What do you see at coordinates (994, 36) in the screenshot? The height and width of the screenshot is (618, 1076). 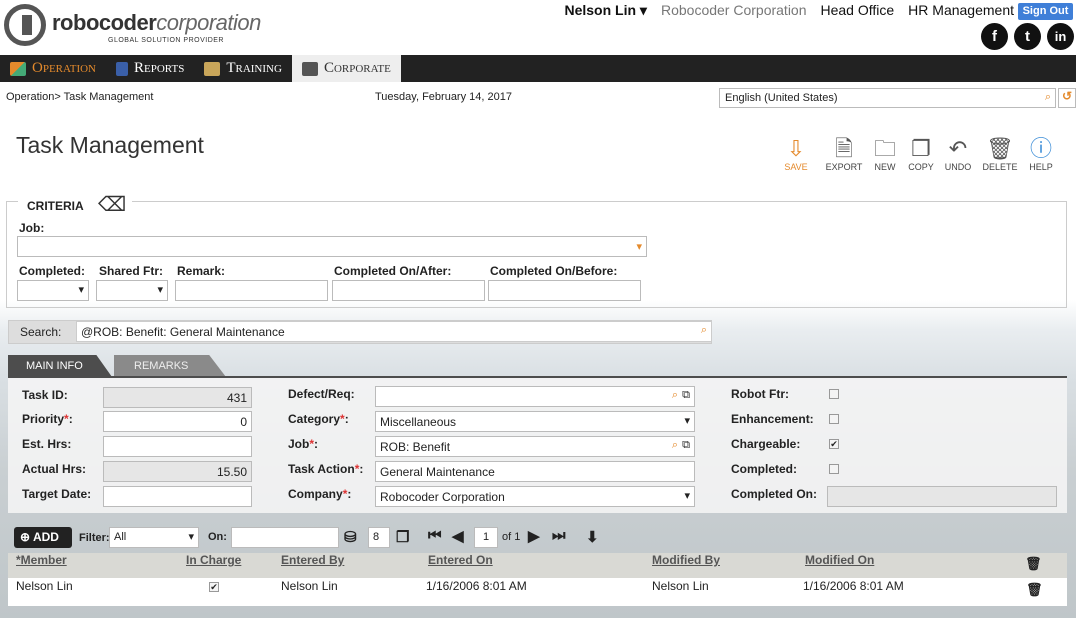 I see `facebook-icon: f` at bounding box center [994, 36].